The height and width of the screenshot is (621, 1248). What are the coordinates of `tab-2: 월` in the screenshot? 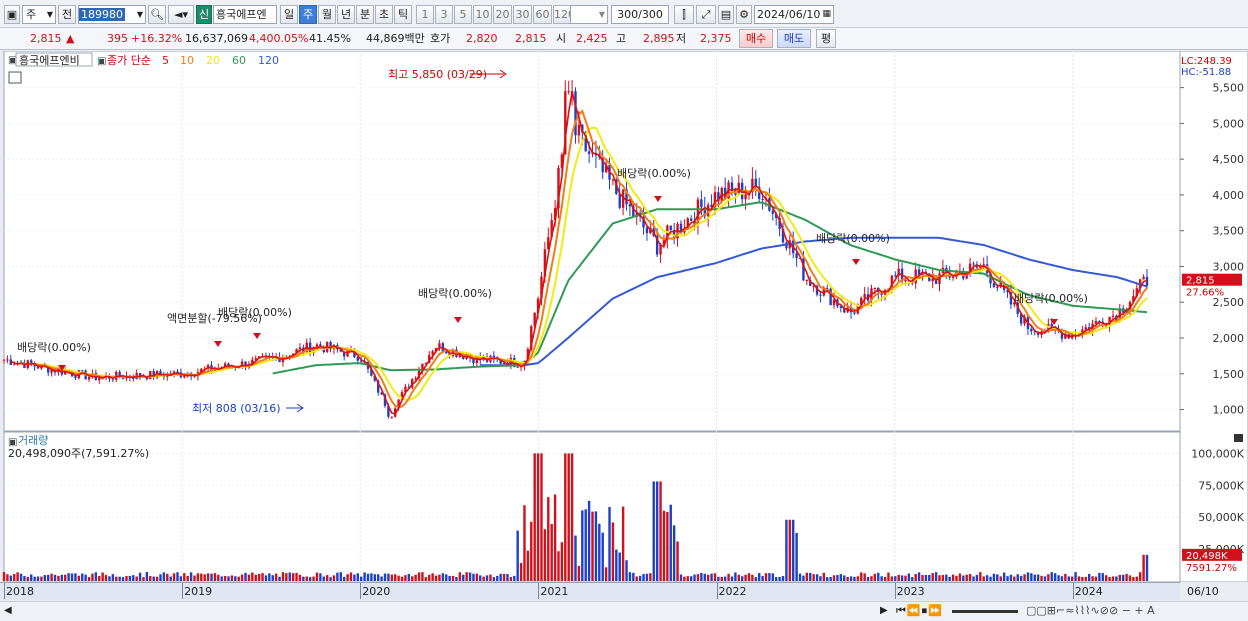 It's located at (327, 14).